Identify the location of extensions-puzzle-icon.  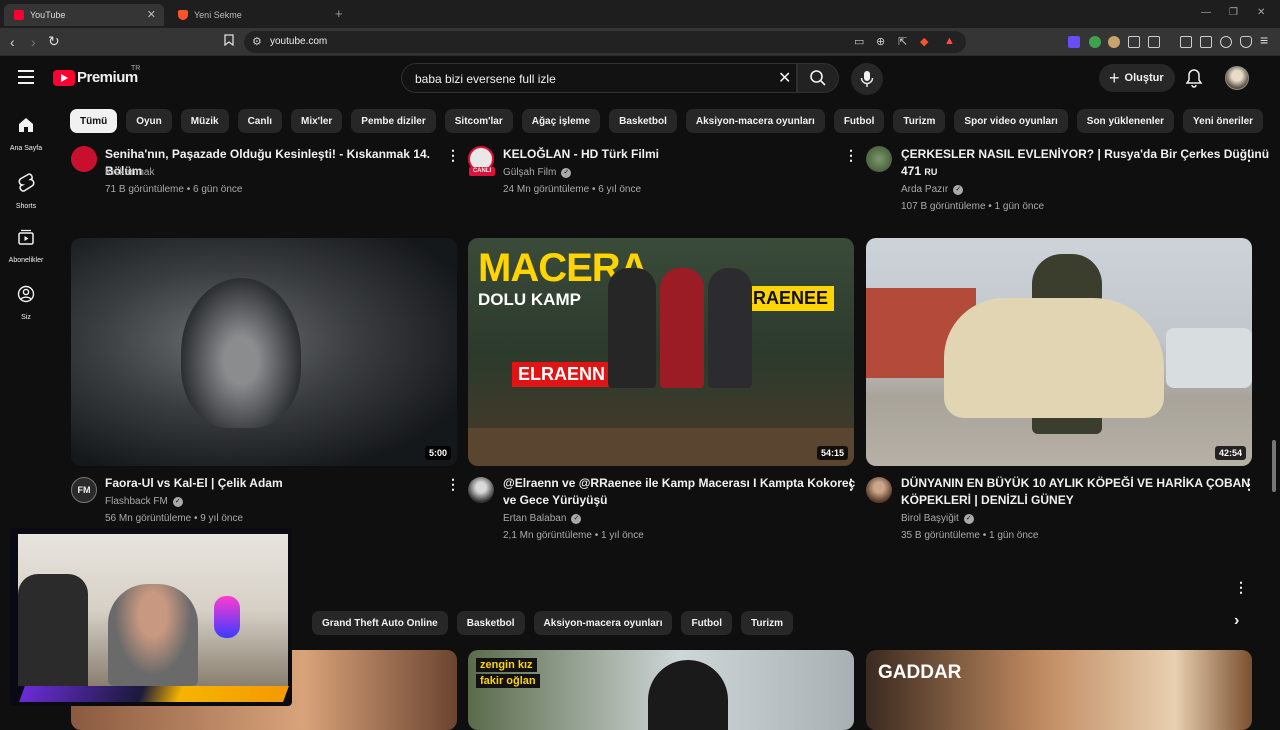
(1134, 42).